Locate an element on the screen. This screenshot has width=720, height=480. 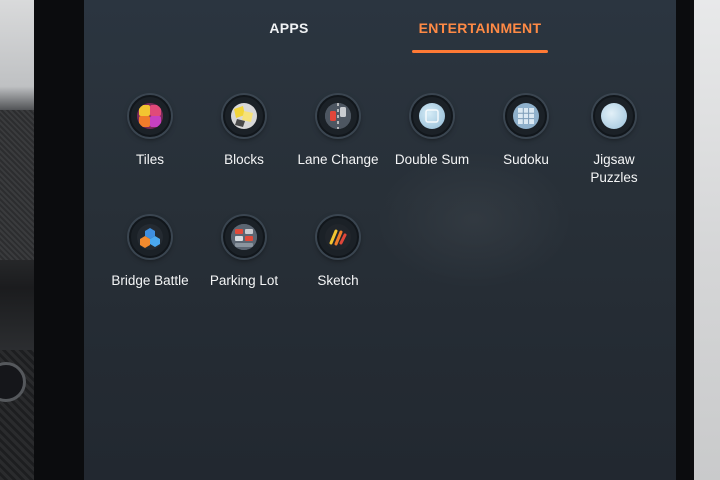
app-label: Parking Lot is located at coordinates (244, 280).